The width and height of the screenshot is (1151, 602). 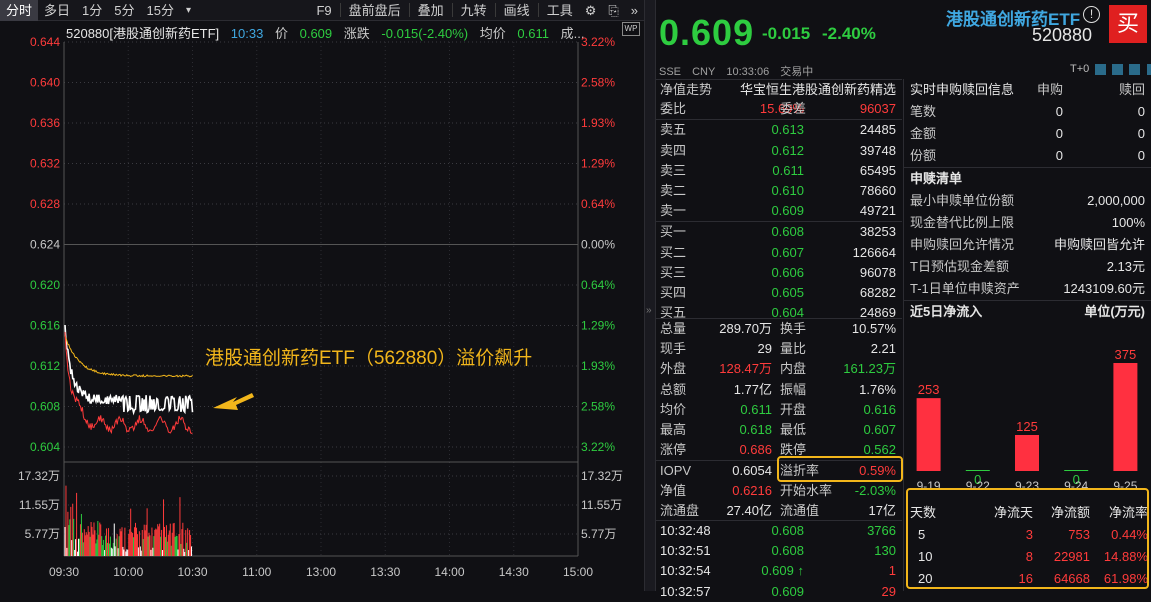 I want to click on percent-tick: 1.29%, so click(x=598, y=164).